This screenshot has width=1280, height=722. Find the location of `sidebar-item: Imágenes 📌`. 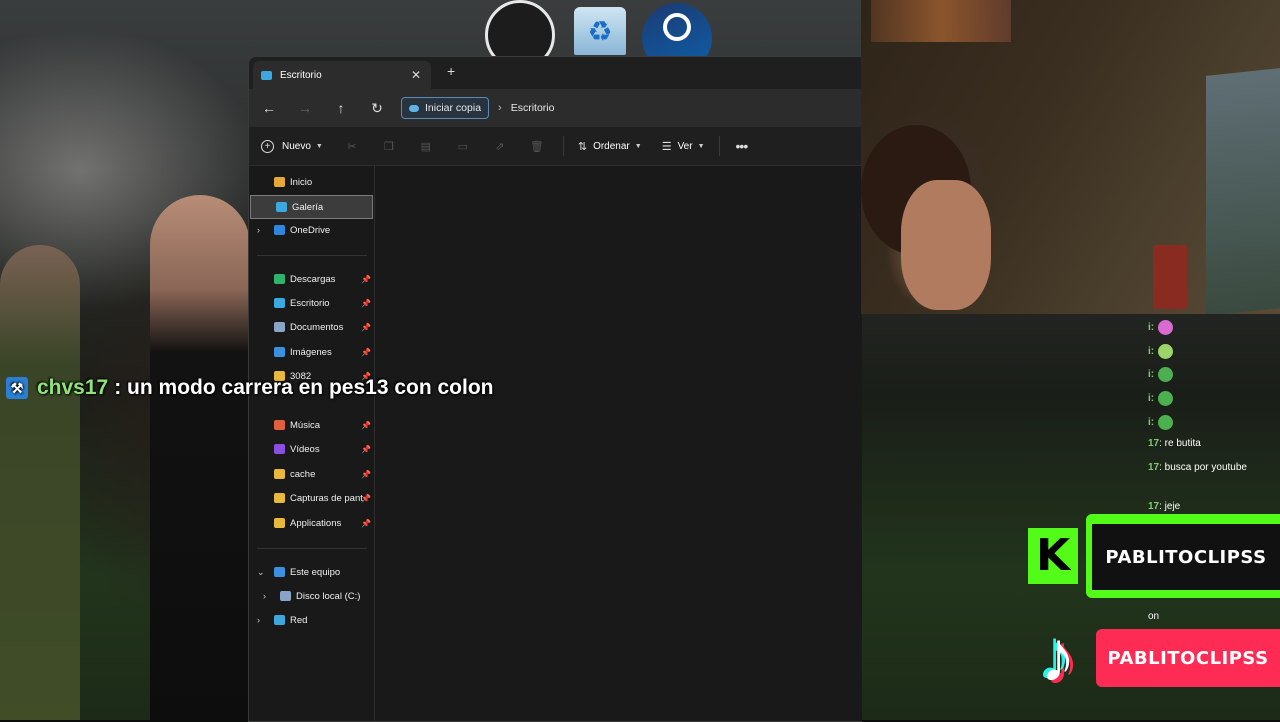

sidebar-item: Imágenes 📌 is located at coordinates (311, 352).